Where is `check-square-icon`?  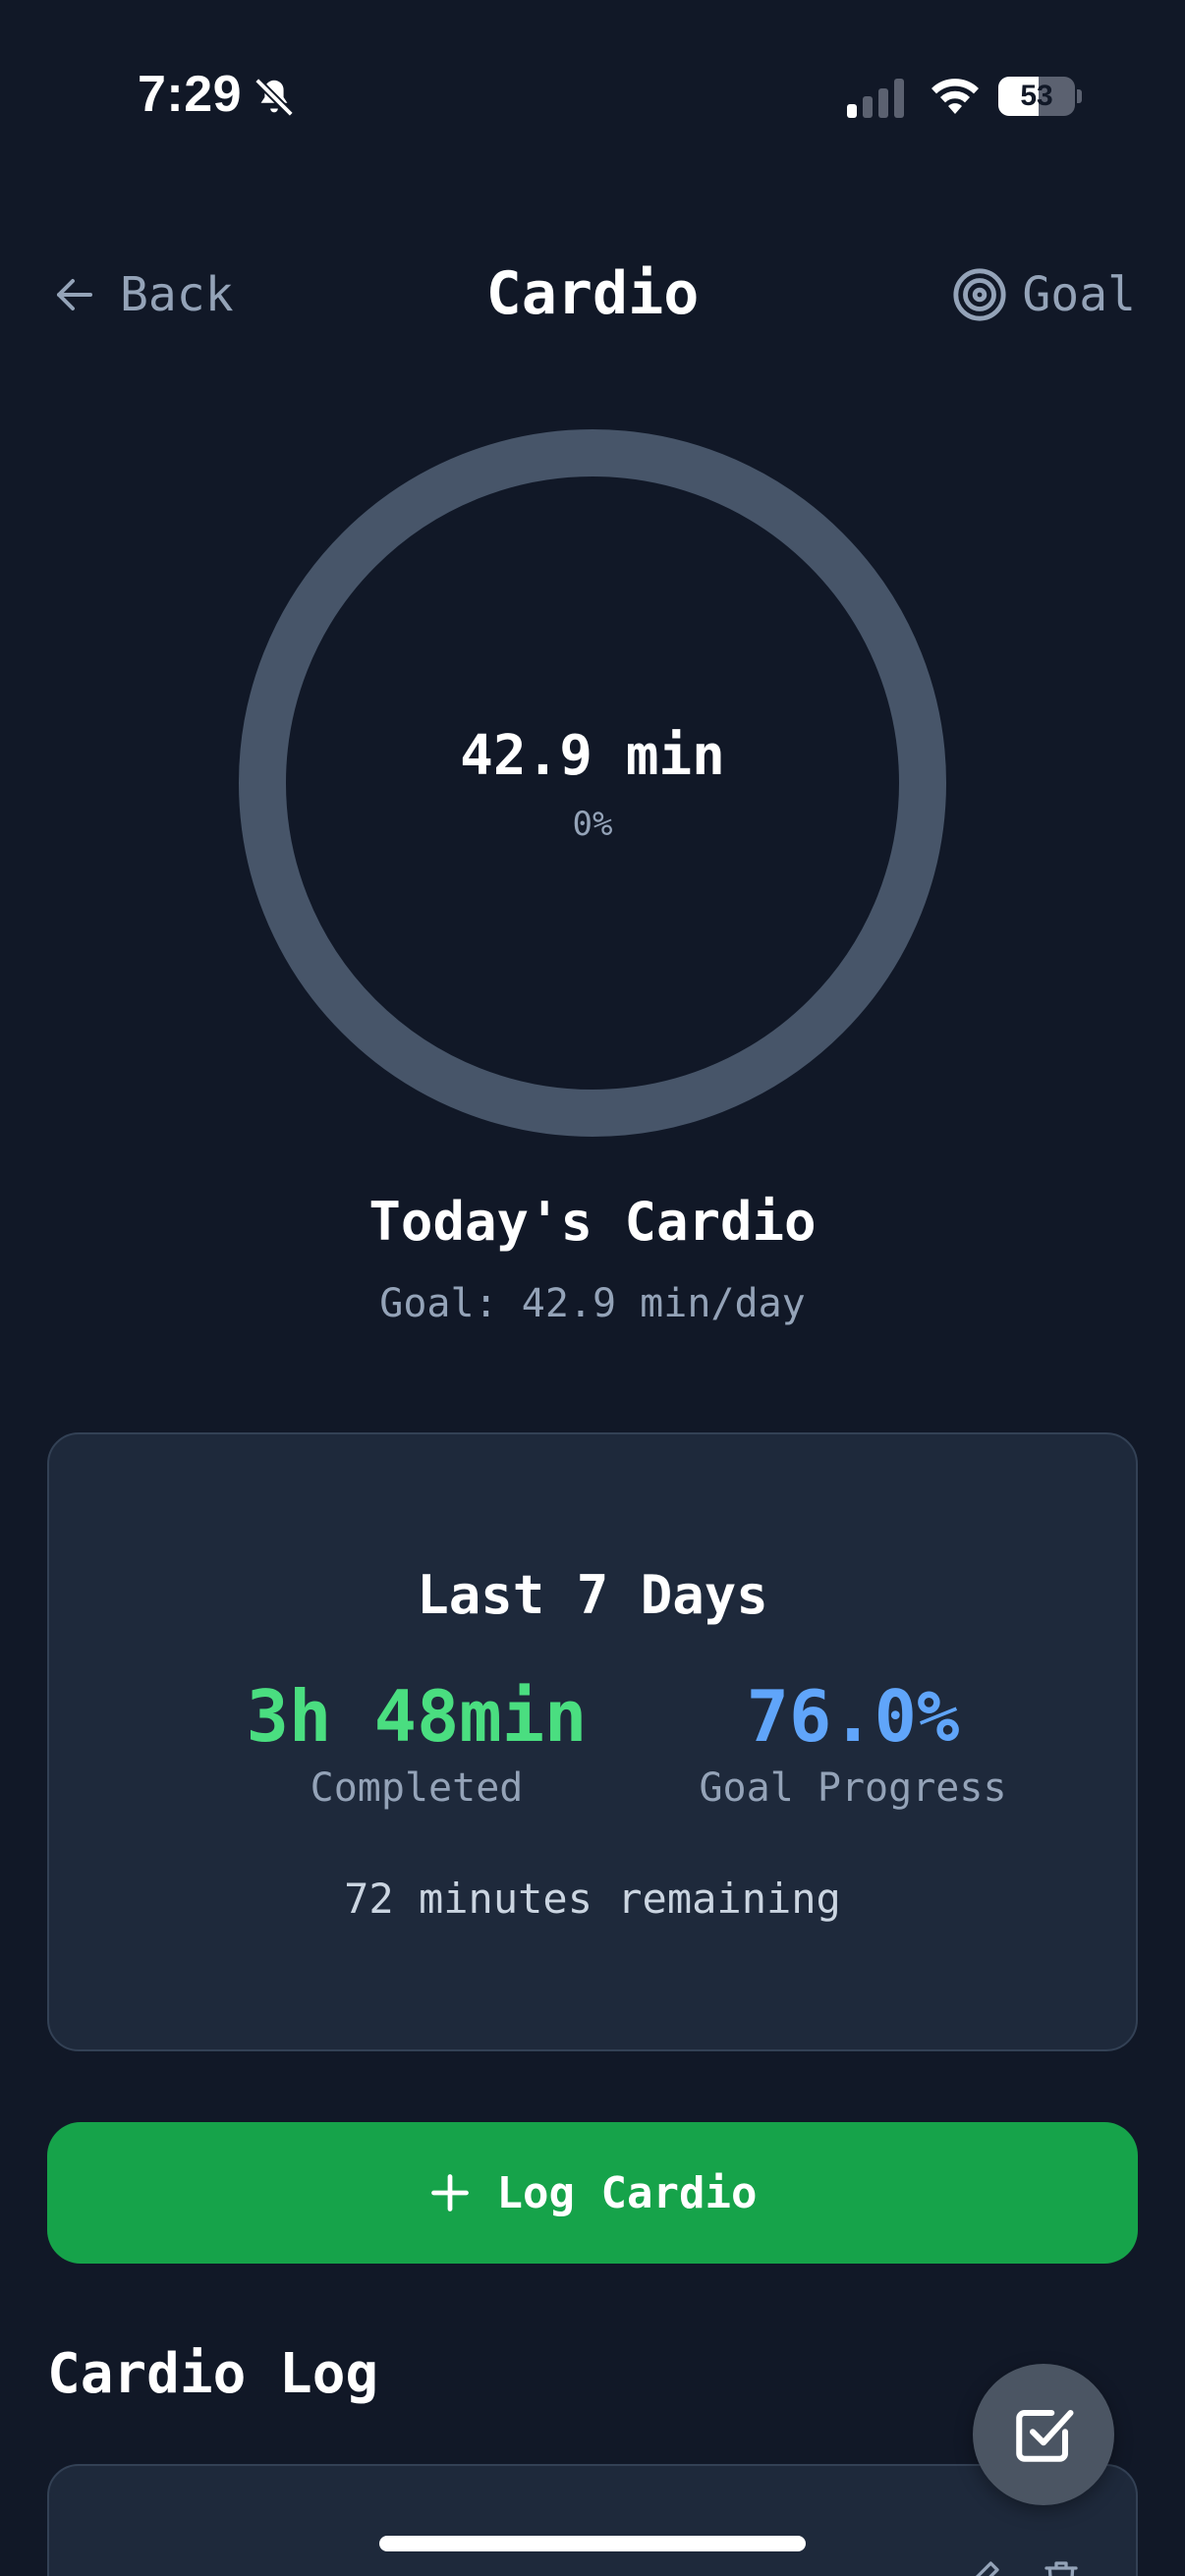
check-square-icon is located at coordinates (1045, 2435).